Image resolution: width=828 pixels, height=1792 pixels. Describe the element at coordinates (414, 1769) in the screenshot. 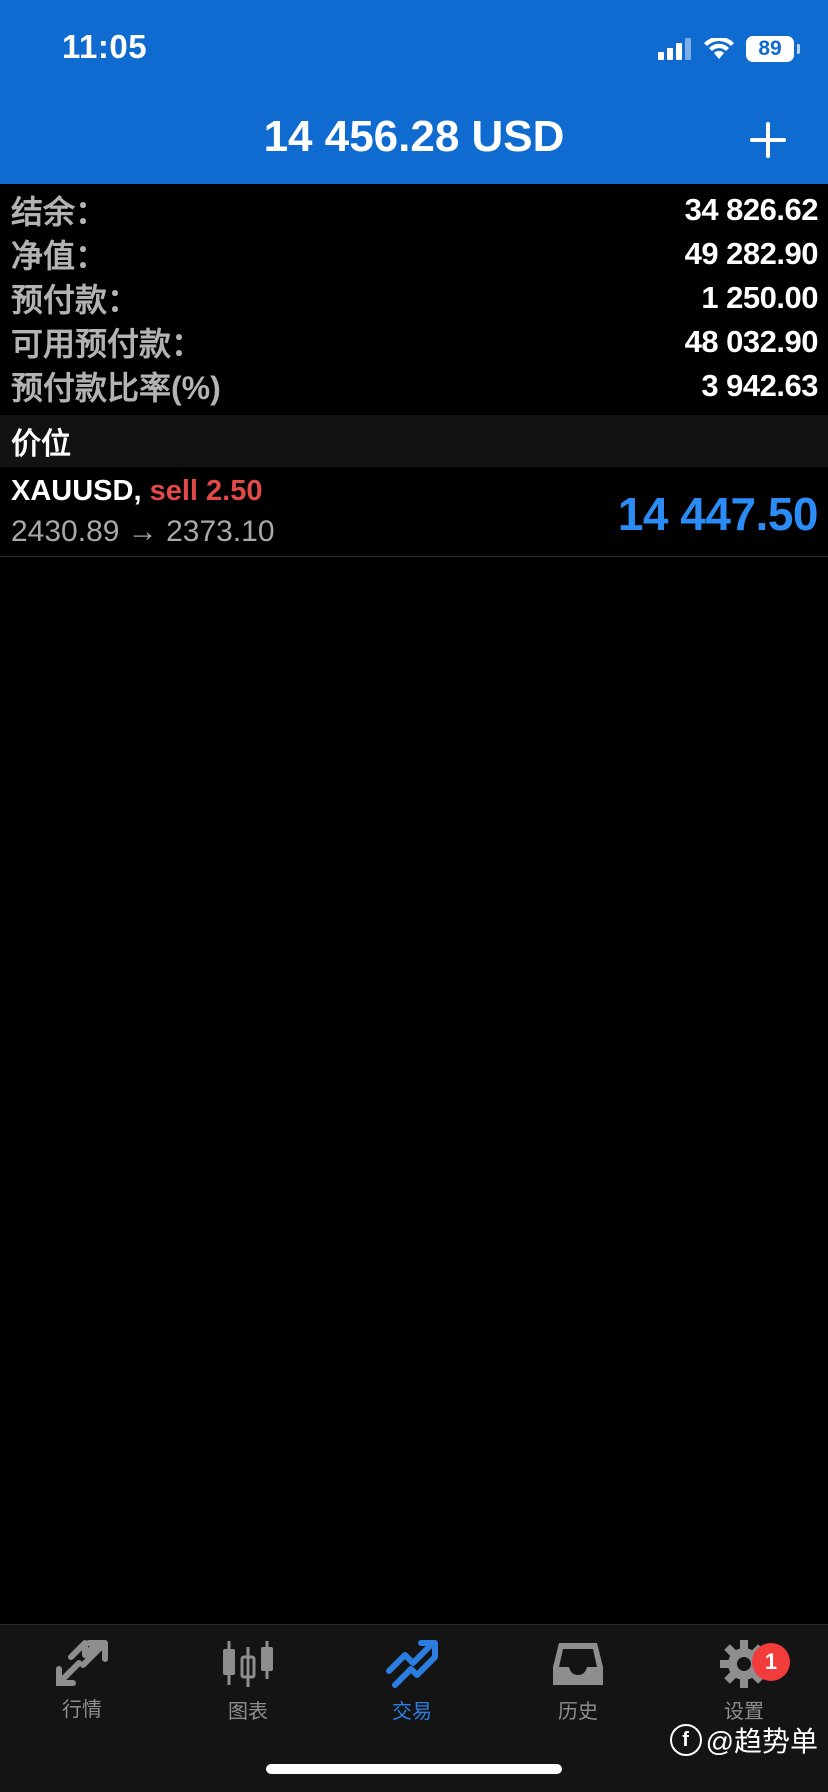

I see `home-indicator` at that location.